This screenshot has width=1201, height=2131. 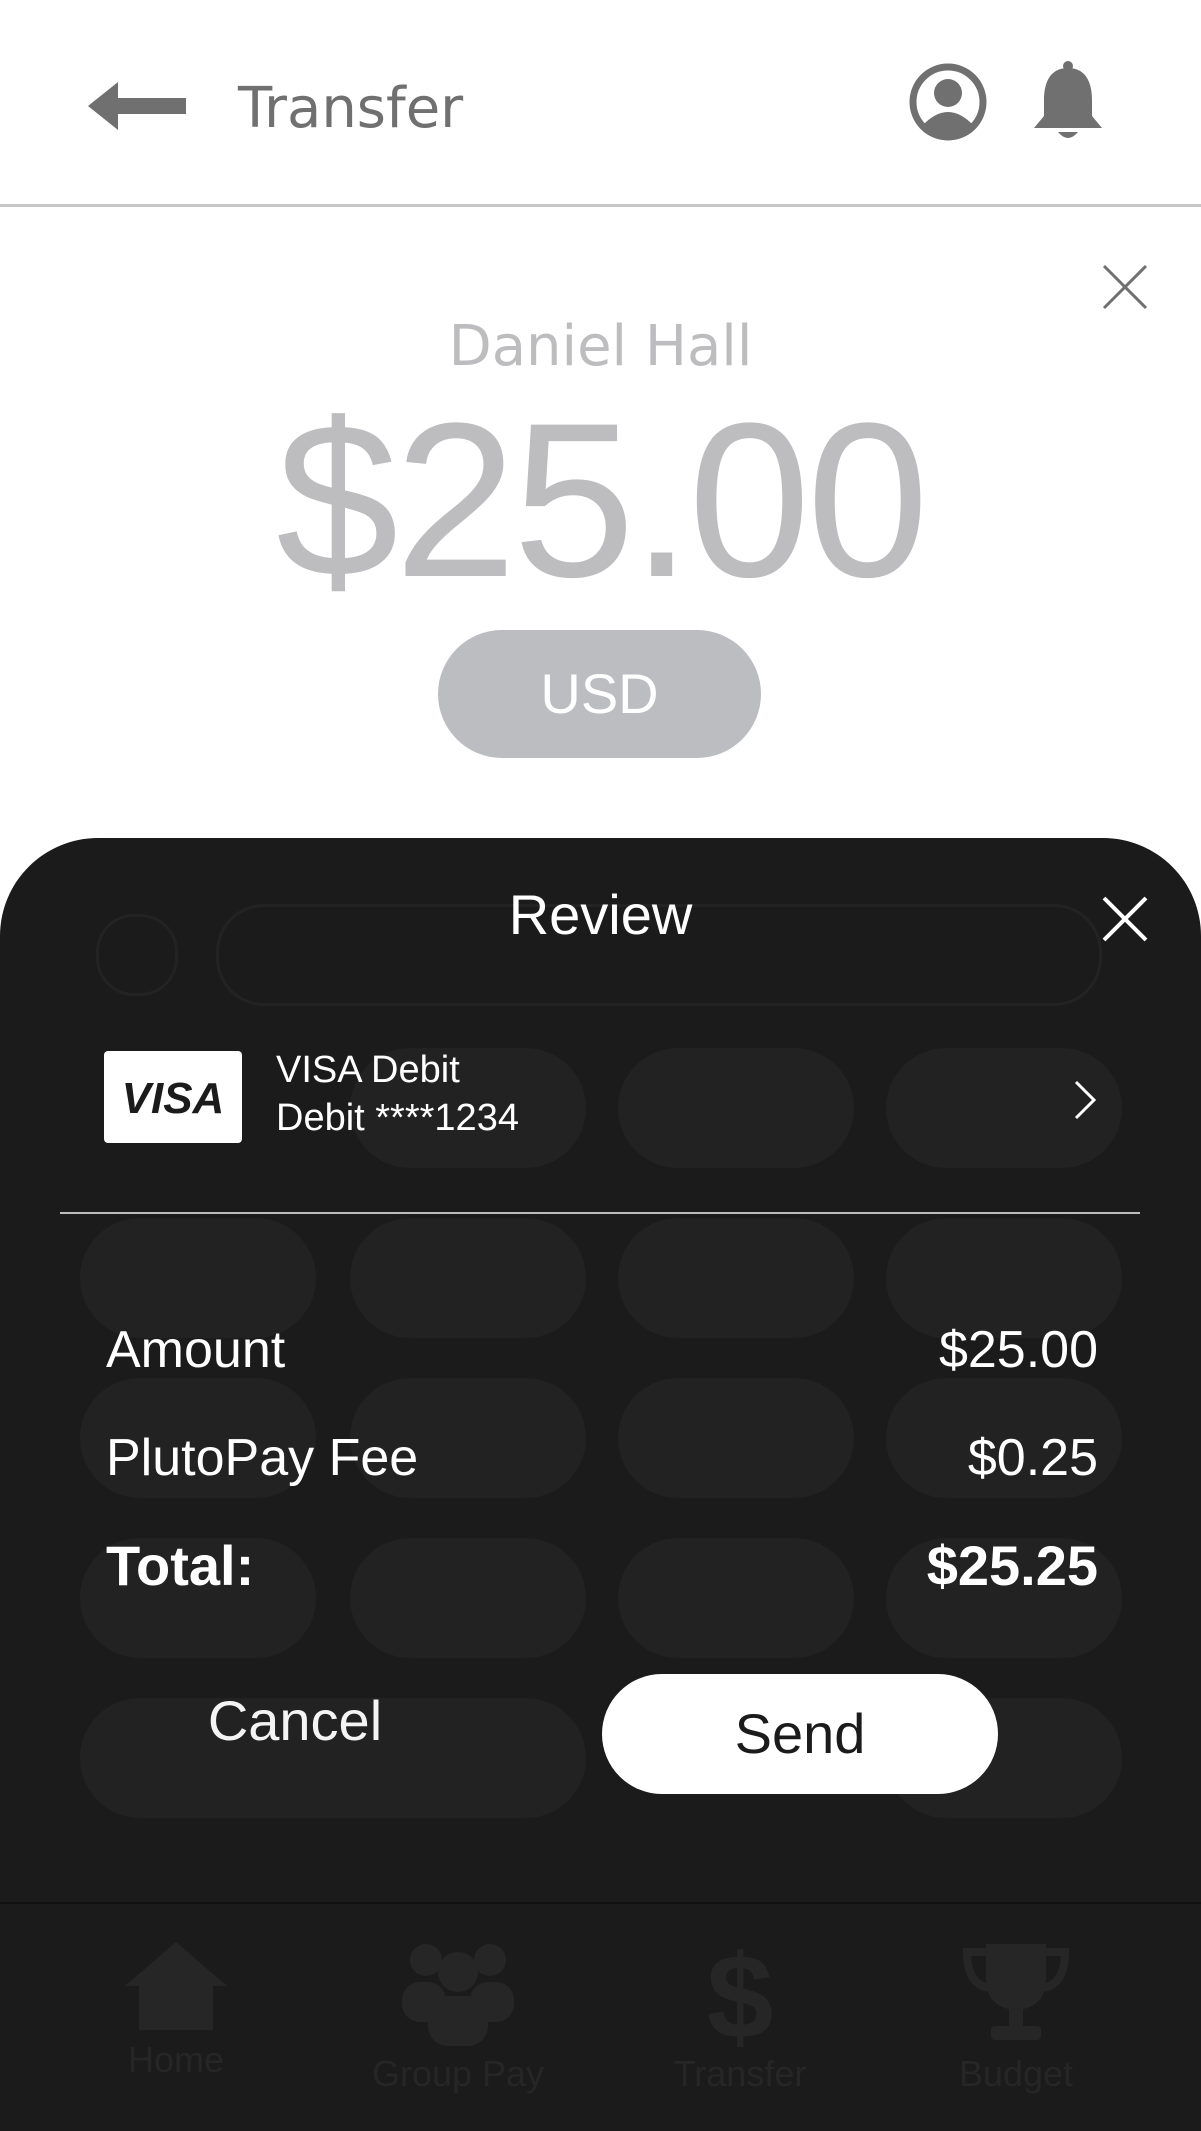 What do you see at coordinates (1018, 1350) in the screenshot?
I see `amount-value: $25.00` at bounding box center [1018, 1350].